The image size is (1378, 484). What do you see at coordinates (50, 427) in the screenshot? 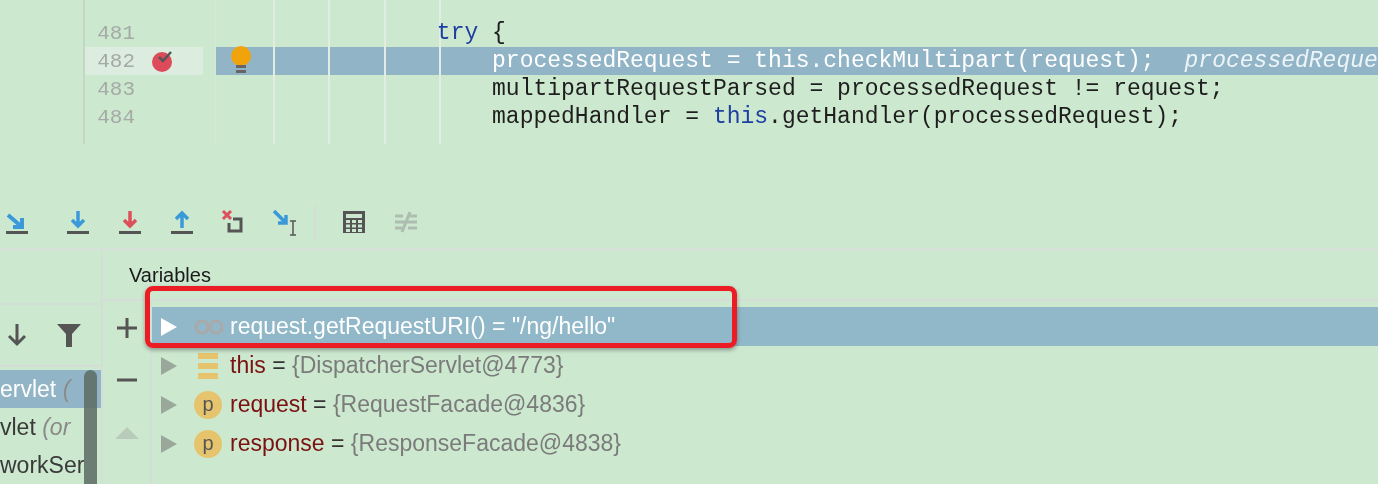
I see `frame-item: vlet (or` at bounding box center [50, 427].